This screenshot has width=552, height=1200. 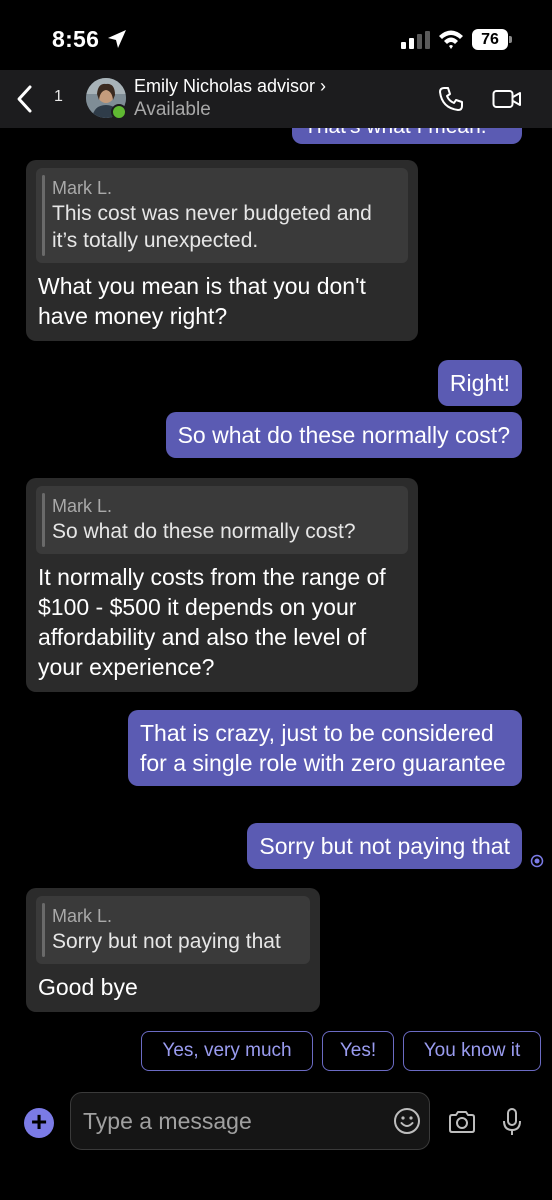 I want to click on compose-bar: +, so click(x=276, y=1144).